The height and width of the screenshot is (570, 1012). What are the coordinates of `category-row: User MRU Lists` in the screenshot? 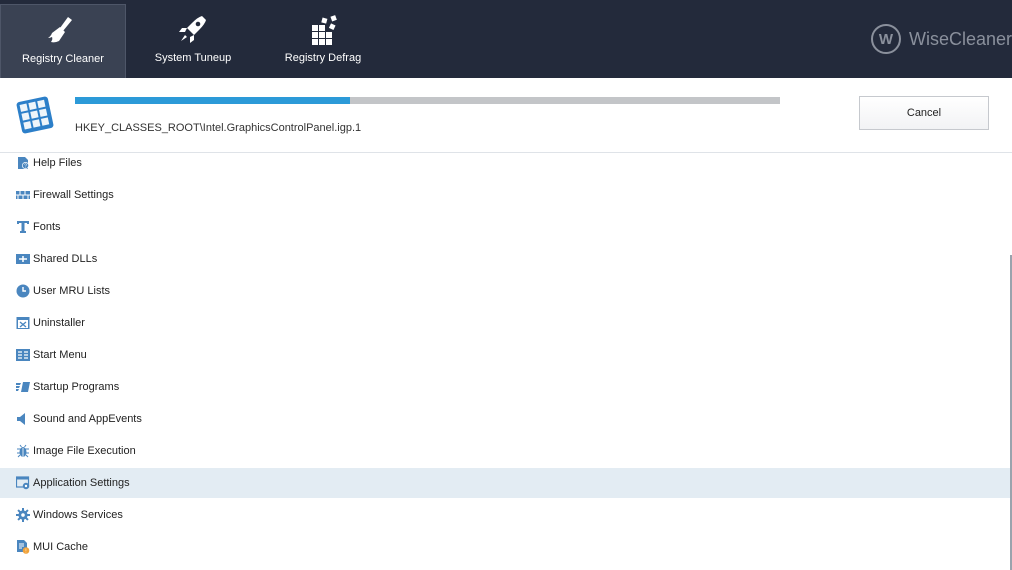 It's located at (506, 291).